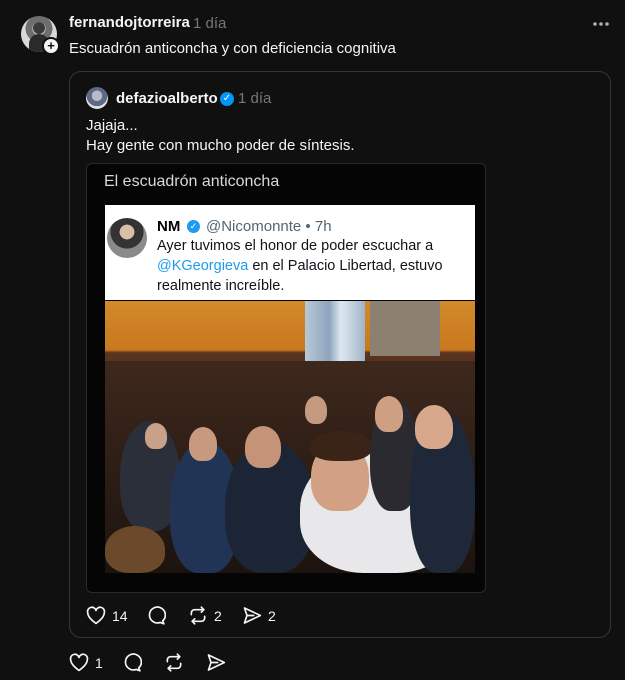 The image size is (625, 680). Describe the element at coordinates (169, 226) in the screenshot. I see `tweet-name: NM` at that location.